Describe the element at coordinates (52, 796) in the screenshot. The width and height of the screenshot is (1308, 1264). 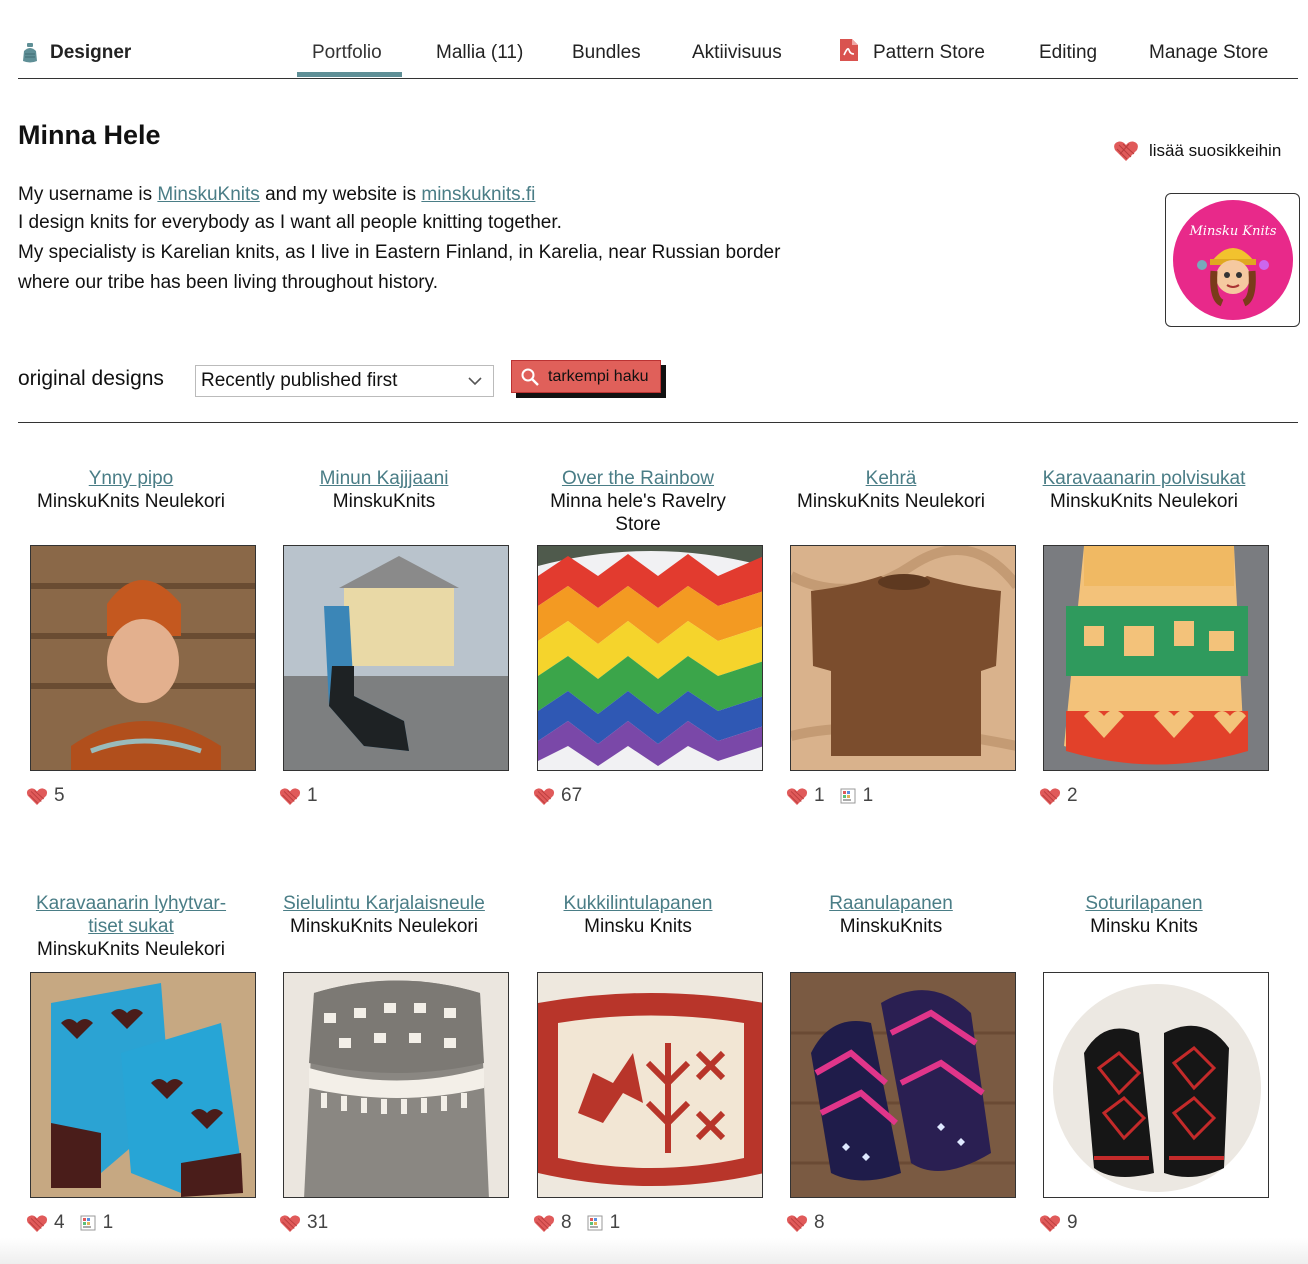
I see `design-stats: 5` at that location.